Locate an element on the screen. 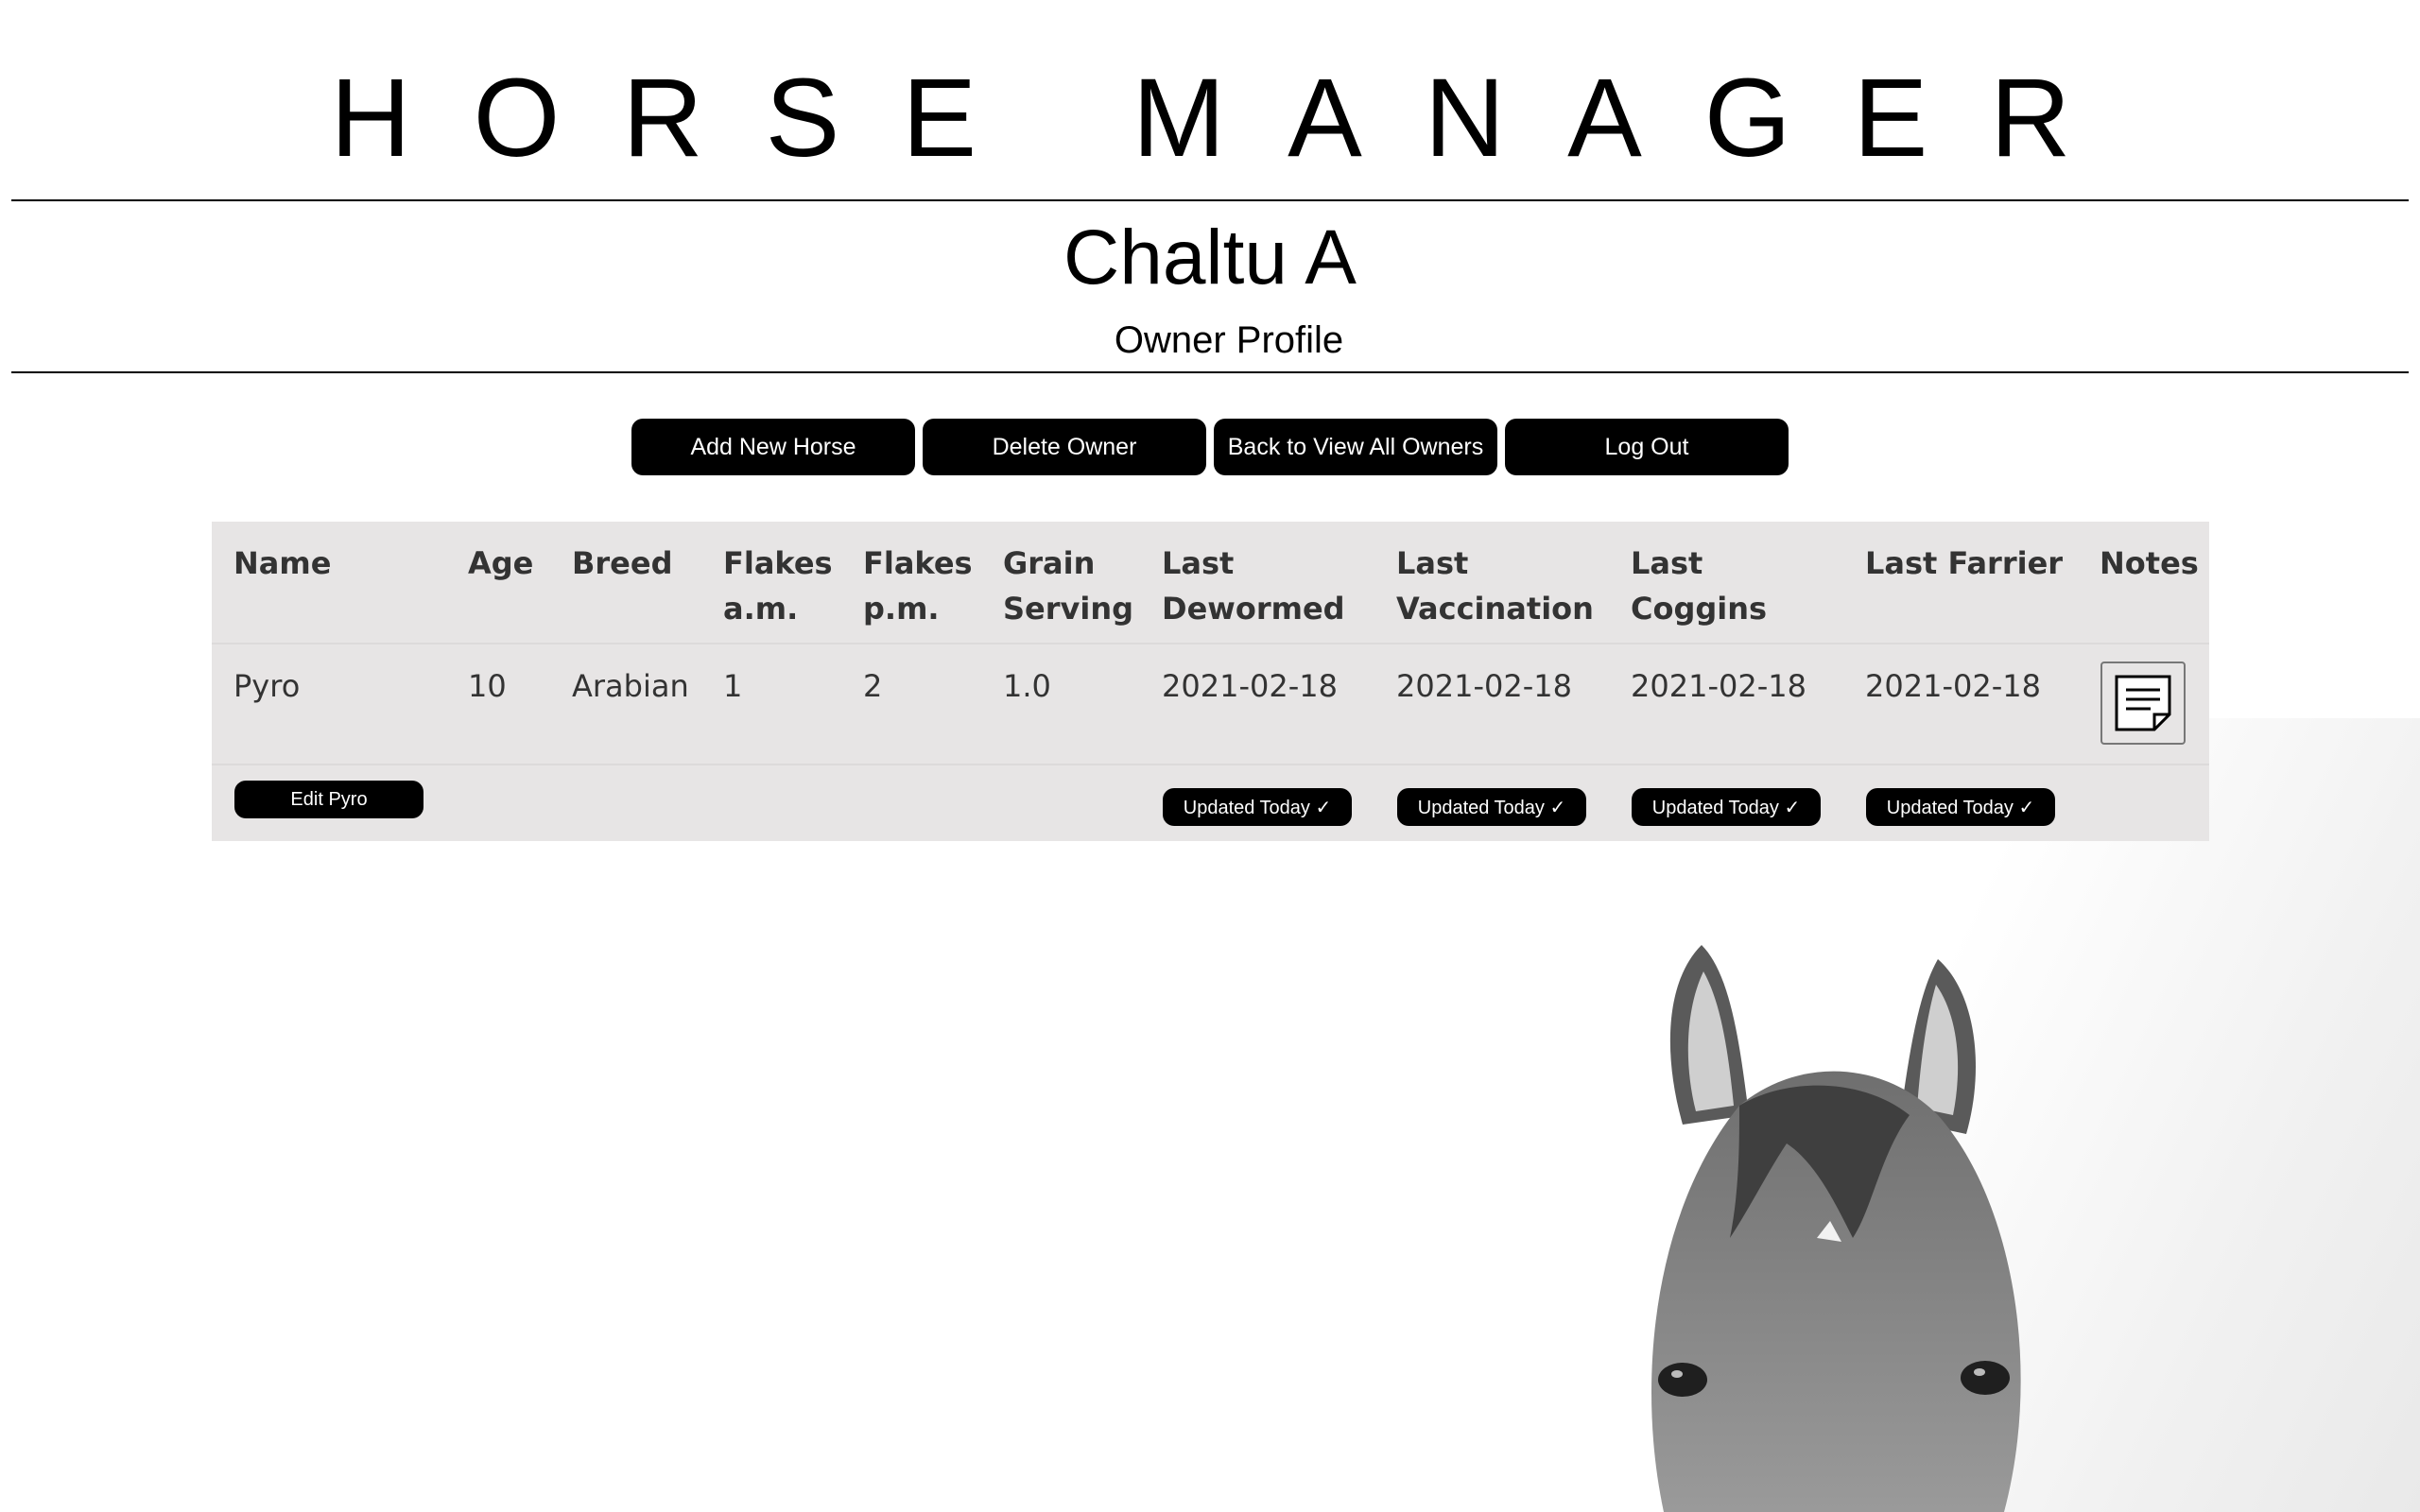  edit-horse-button: Edit Pyro is located at coordinates (329, 799).